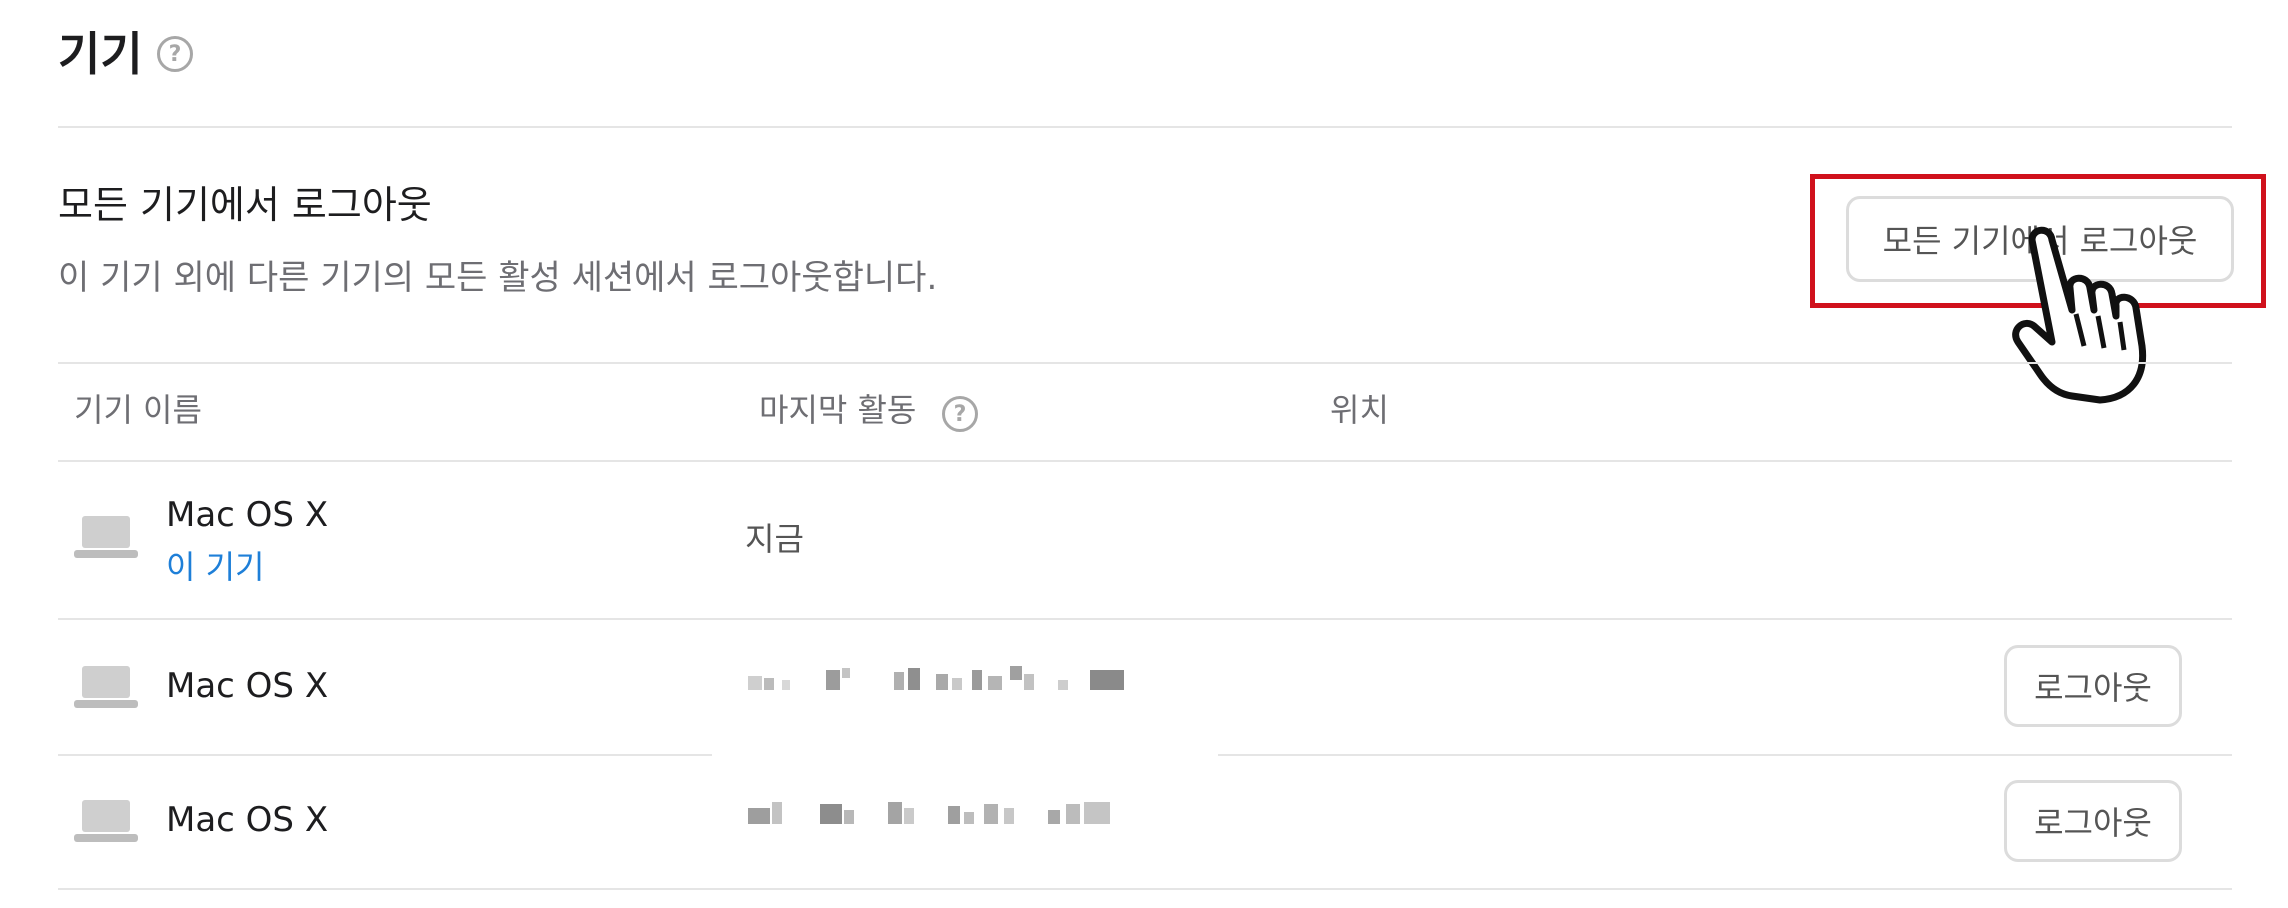 The image size is (2288, 908). I want to click on column-header-location: 위치, so click(1359, 410).